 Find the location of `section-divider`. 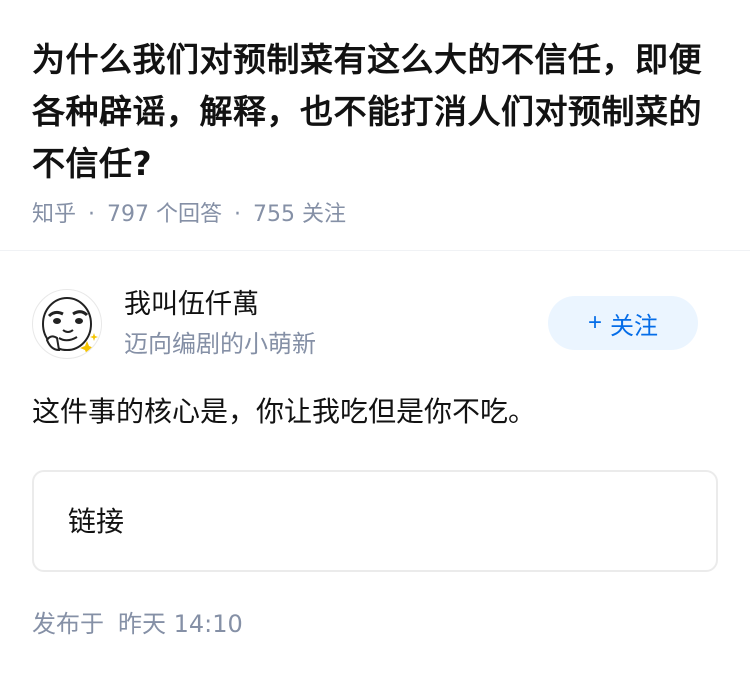

section-divider is located at coordinates (375, 250).